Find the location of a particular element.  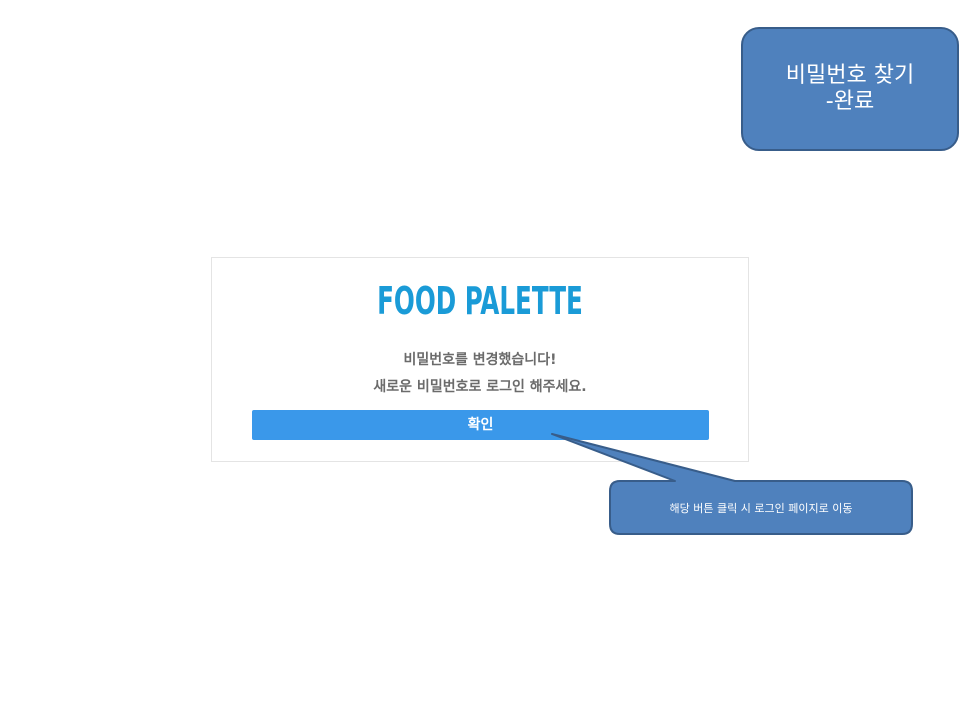

food-palette-logo: FOOD PALETTE is located at coordinates (480, 301).